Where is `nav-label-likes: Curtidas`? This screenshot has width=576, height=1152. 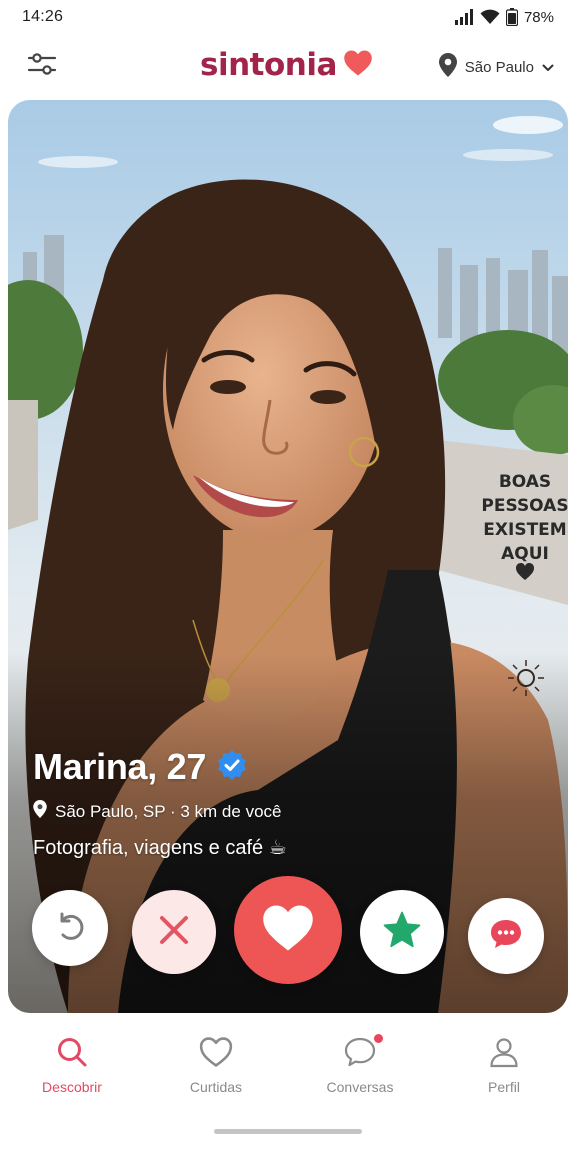 nav-label-likes: Curtidas is located at coordinates (216, 1087).